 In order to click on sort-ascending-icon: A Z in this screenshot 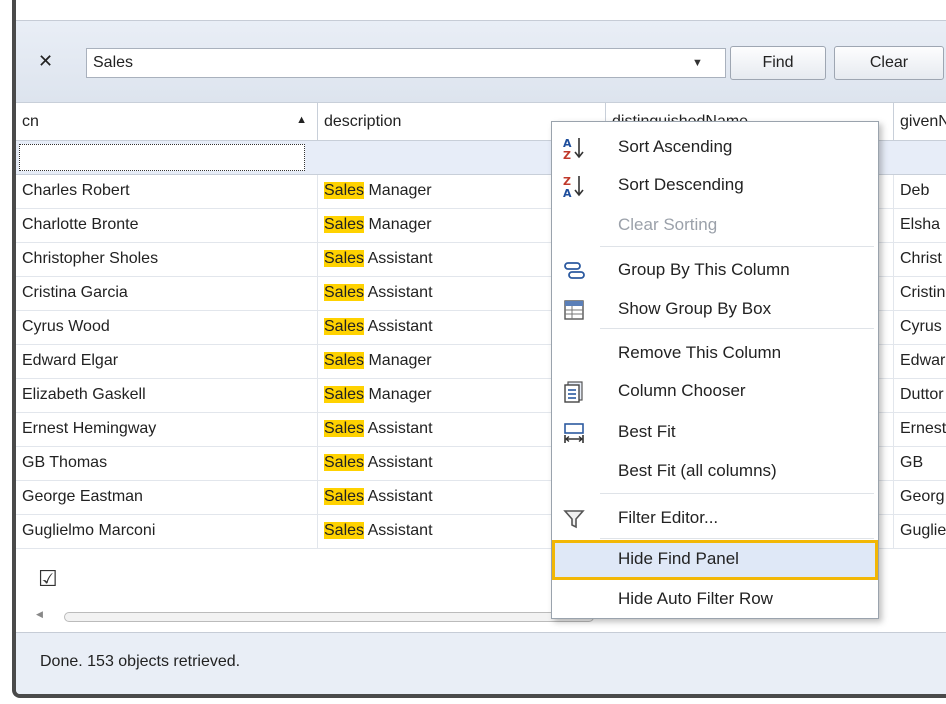, I will do `click(573, 148)`.